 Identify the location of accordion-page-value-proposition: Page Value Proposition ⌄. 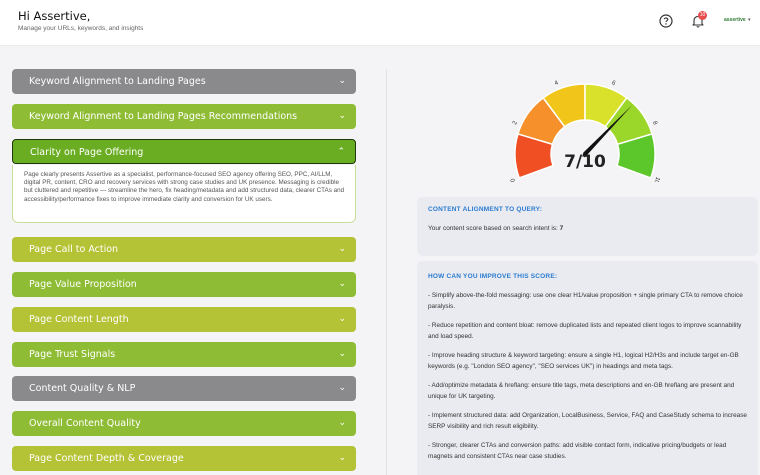
(184, 284).